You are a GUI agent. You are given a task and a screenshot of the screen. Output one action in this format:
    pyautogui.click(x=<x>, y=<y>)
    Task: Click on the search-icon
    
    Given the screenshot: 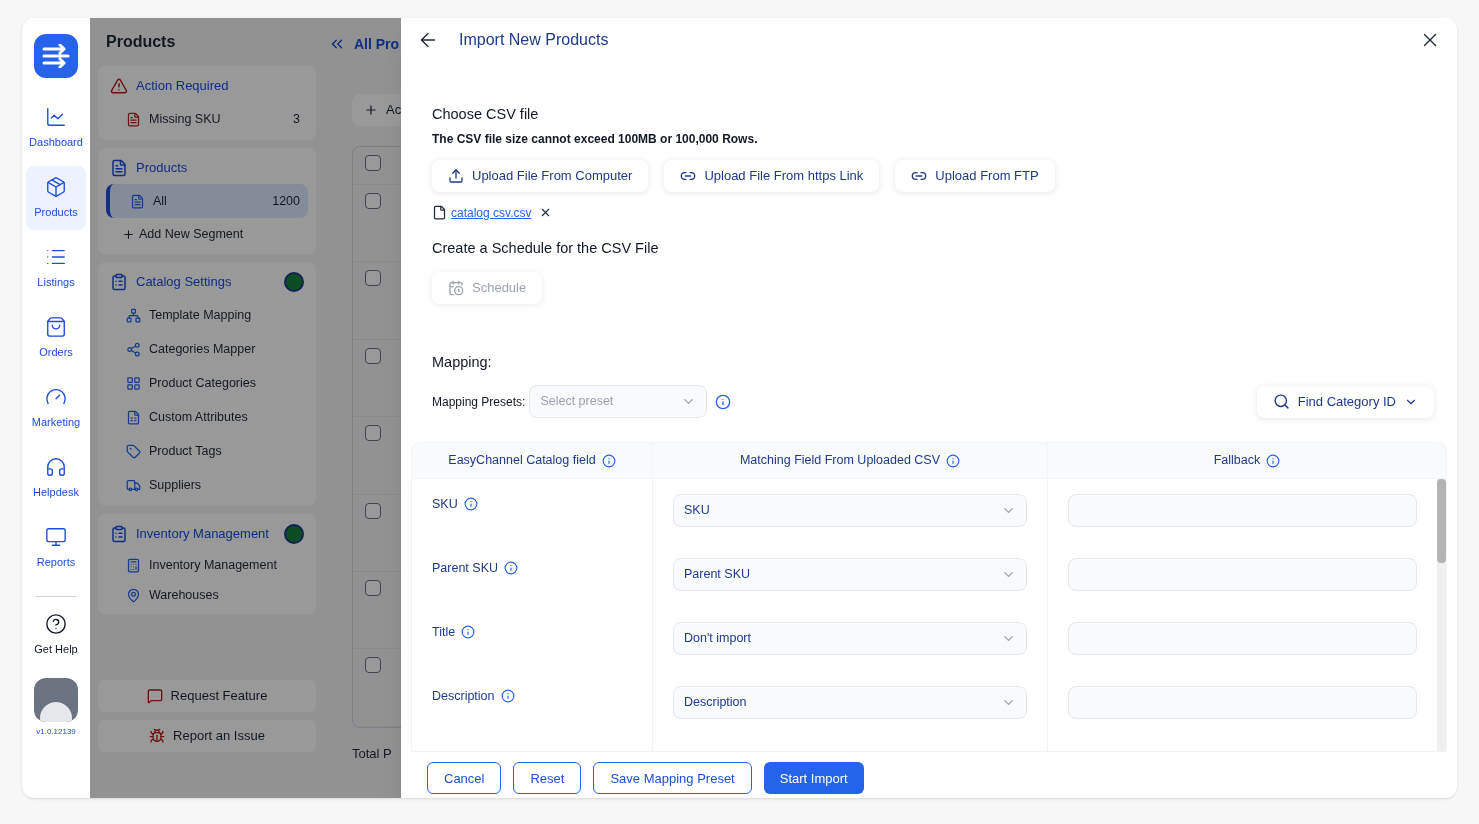 What is the action you would take?
    pyautogui.click(x=1281, y=402)
    